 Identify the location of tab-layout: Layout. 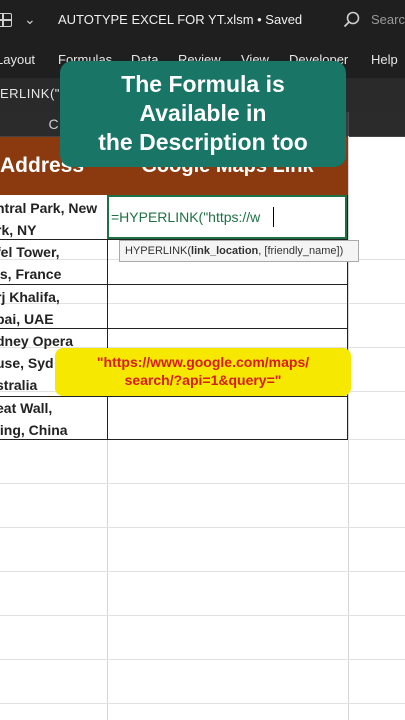
(17, 59).